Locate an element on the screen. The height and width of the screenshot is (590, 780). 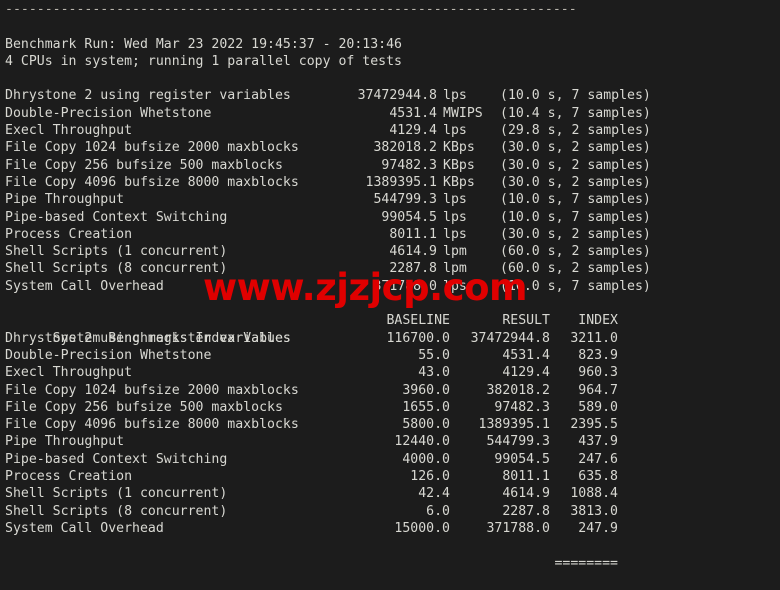
index-value-name: Shell Scripts (1 concurrent) is located at coordinates (116, 494).